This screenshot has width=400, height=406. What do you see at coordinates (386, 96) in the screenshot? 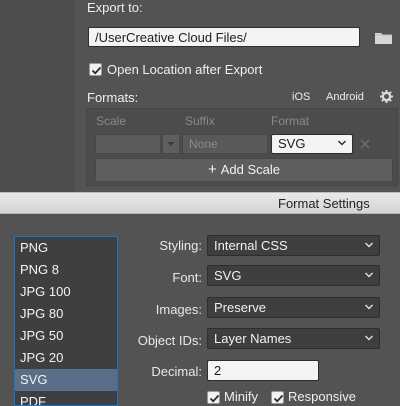
I see `gear-icon` at bounding box center [386, 96].